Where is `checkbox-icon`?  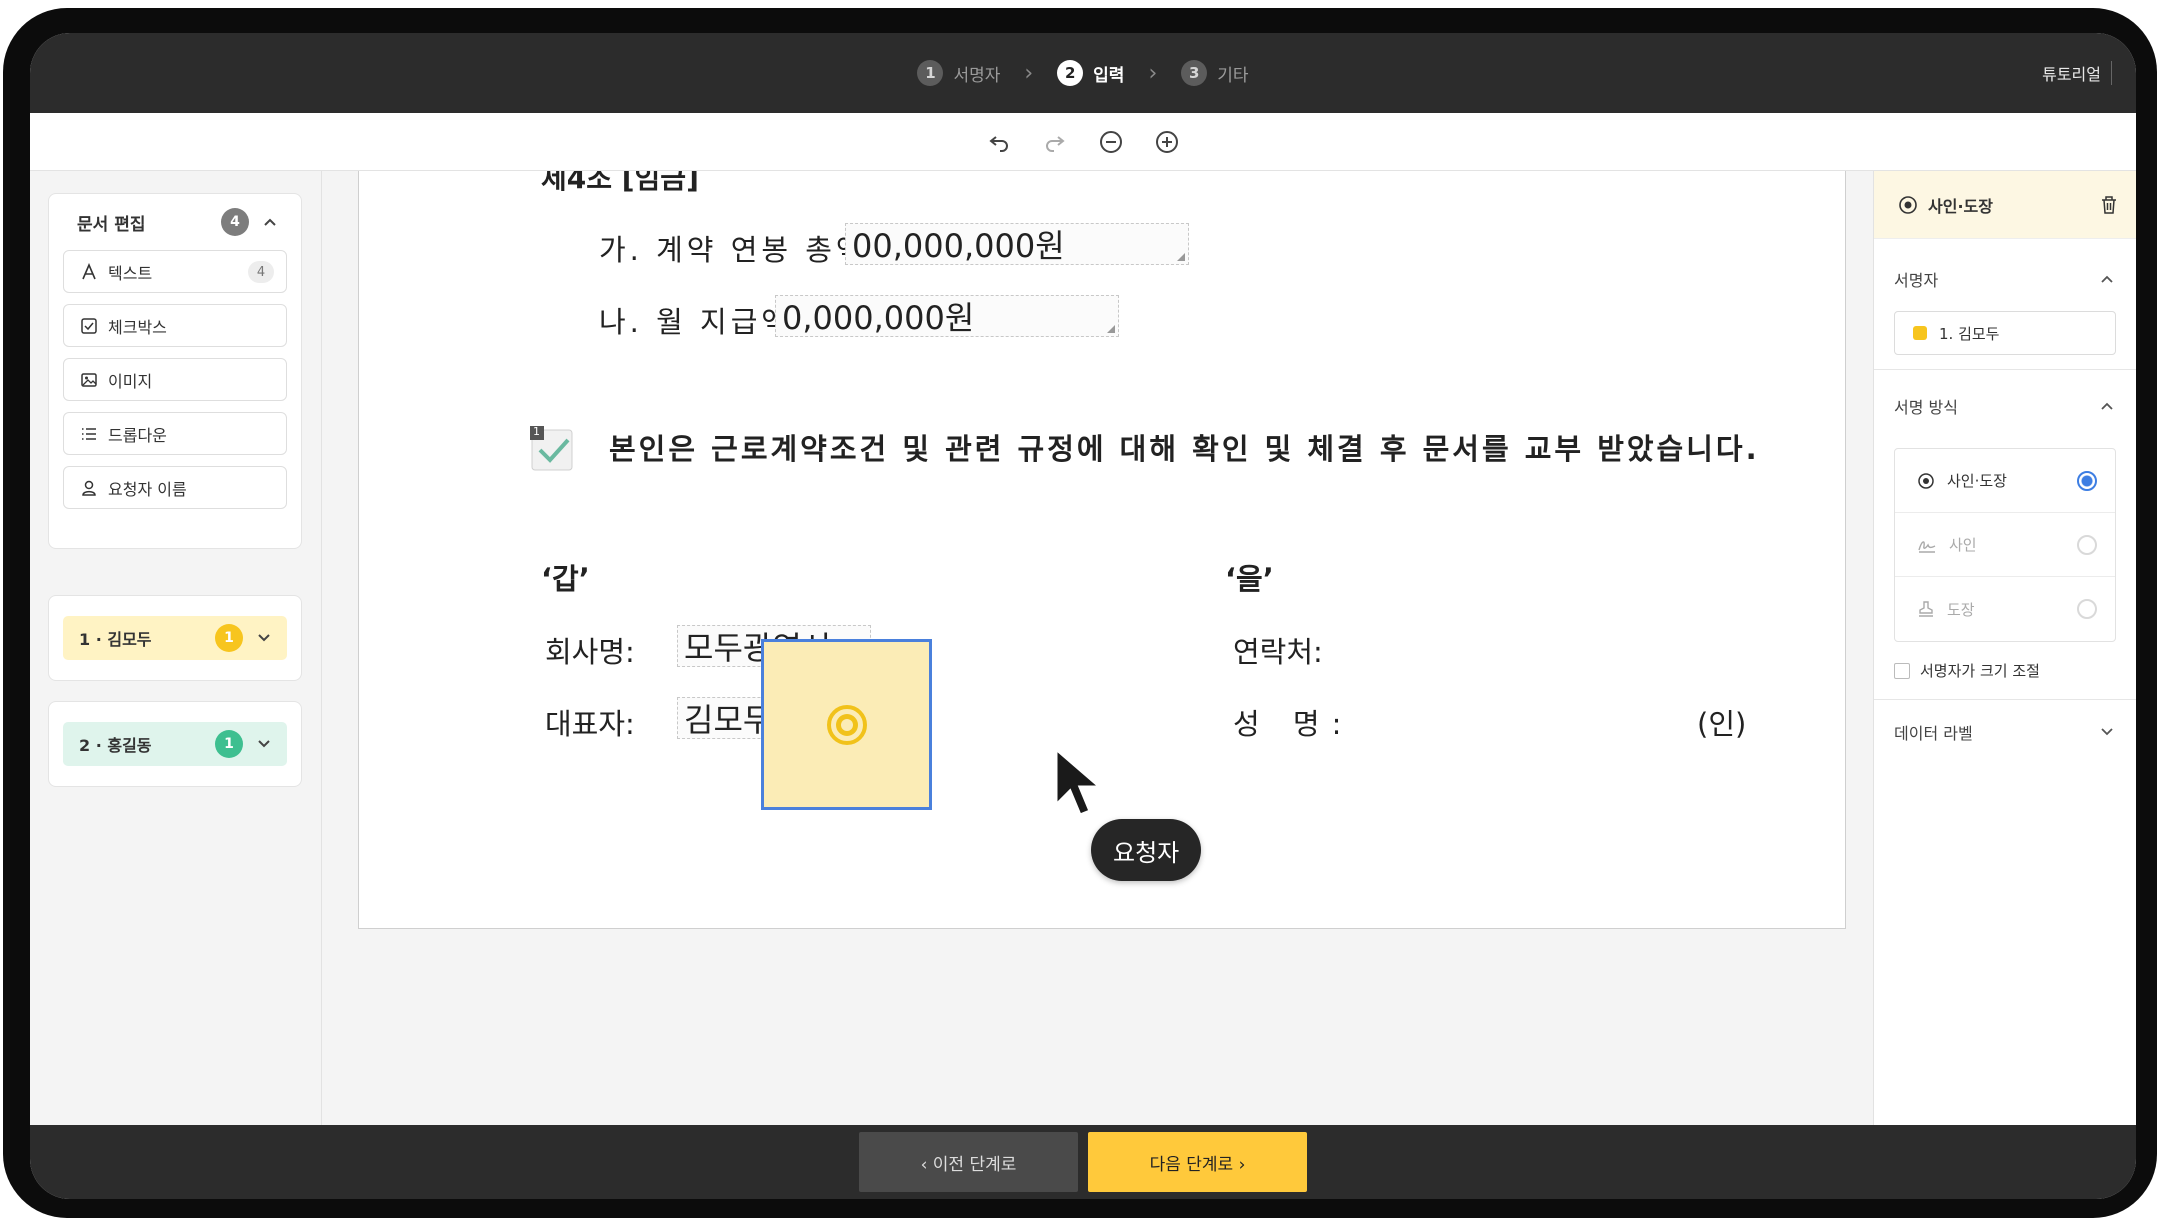 checkbox-icon is located at coordinates (89, 325).